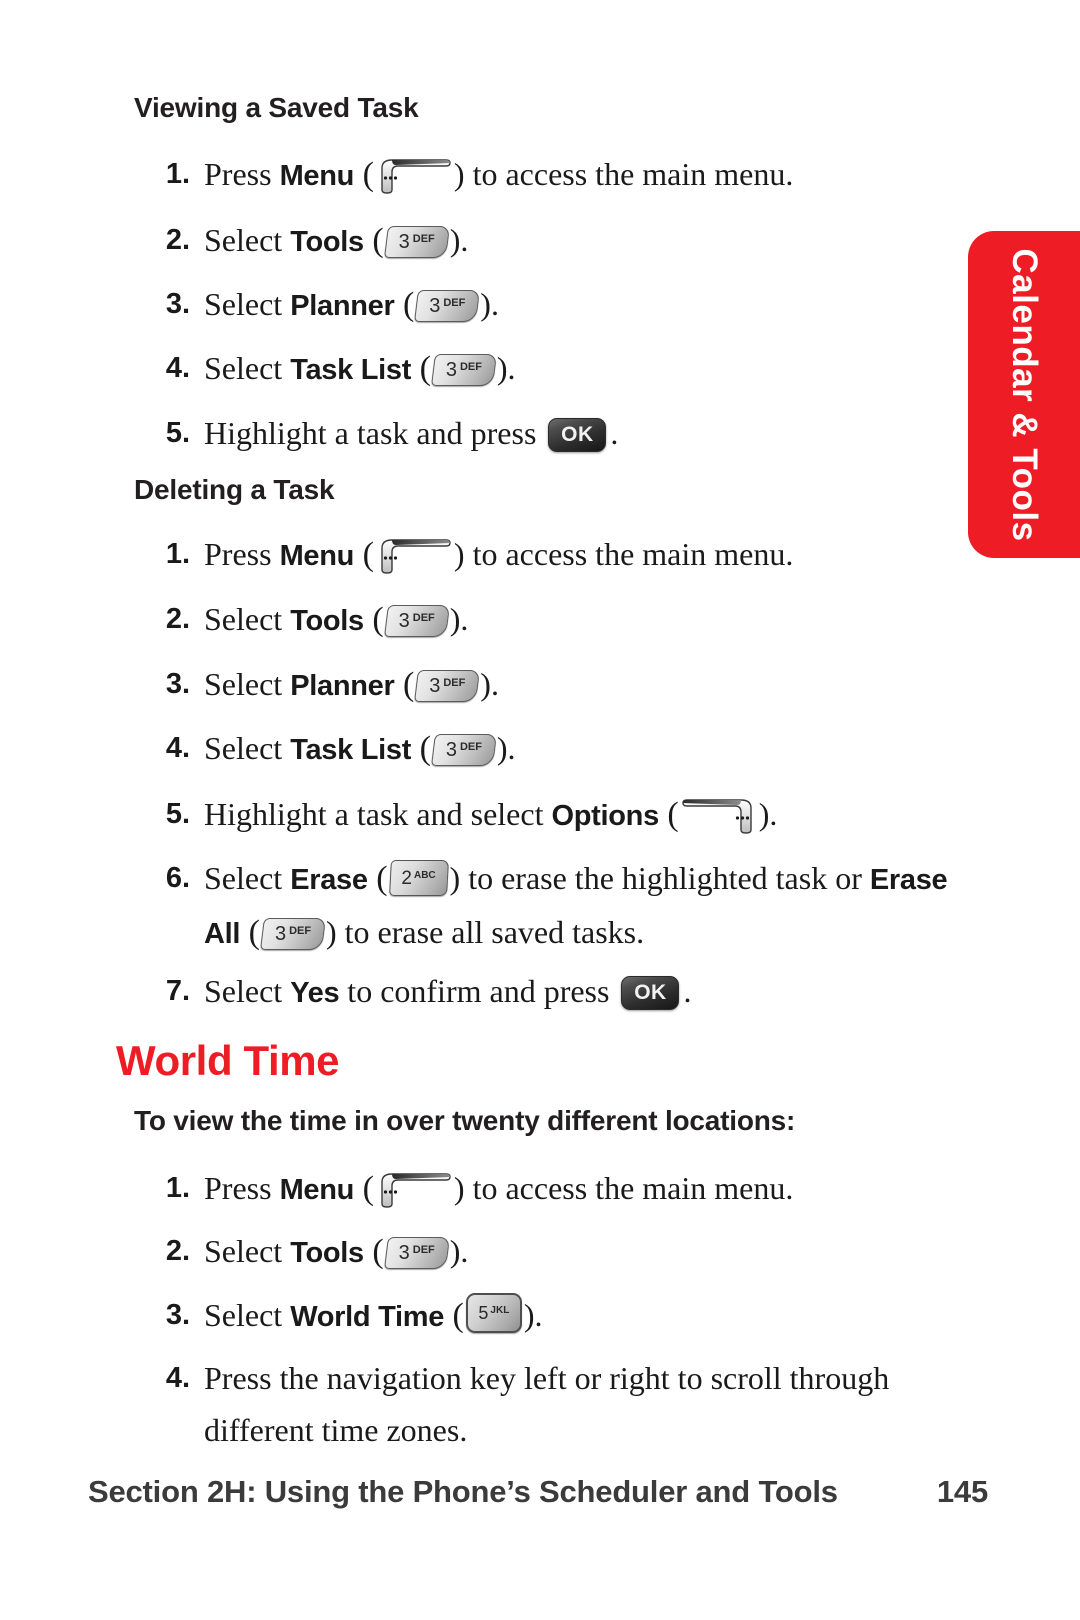 The width and height of the screenshot is (1080, 1620). I want to click on step-delete-2: 2. Select Tools (3 DEF)., so click(550, 620).